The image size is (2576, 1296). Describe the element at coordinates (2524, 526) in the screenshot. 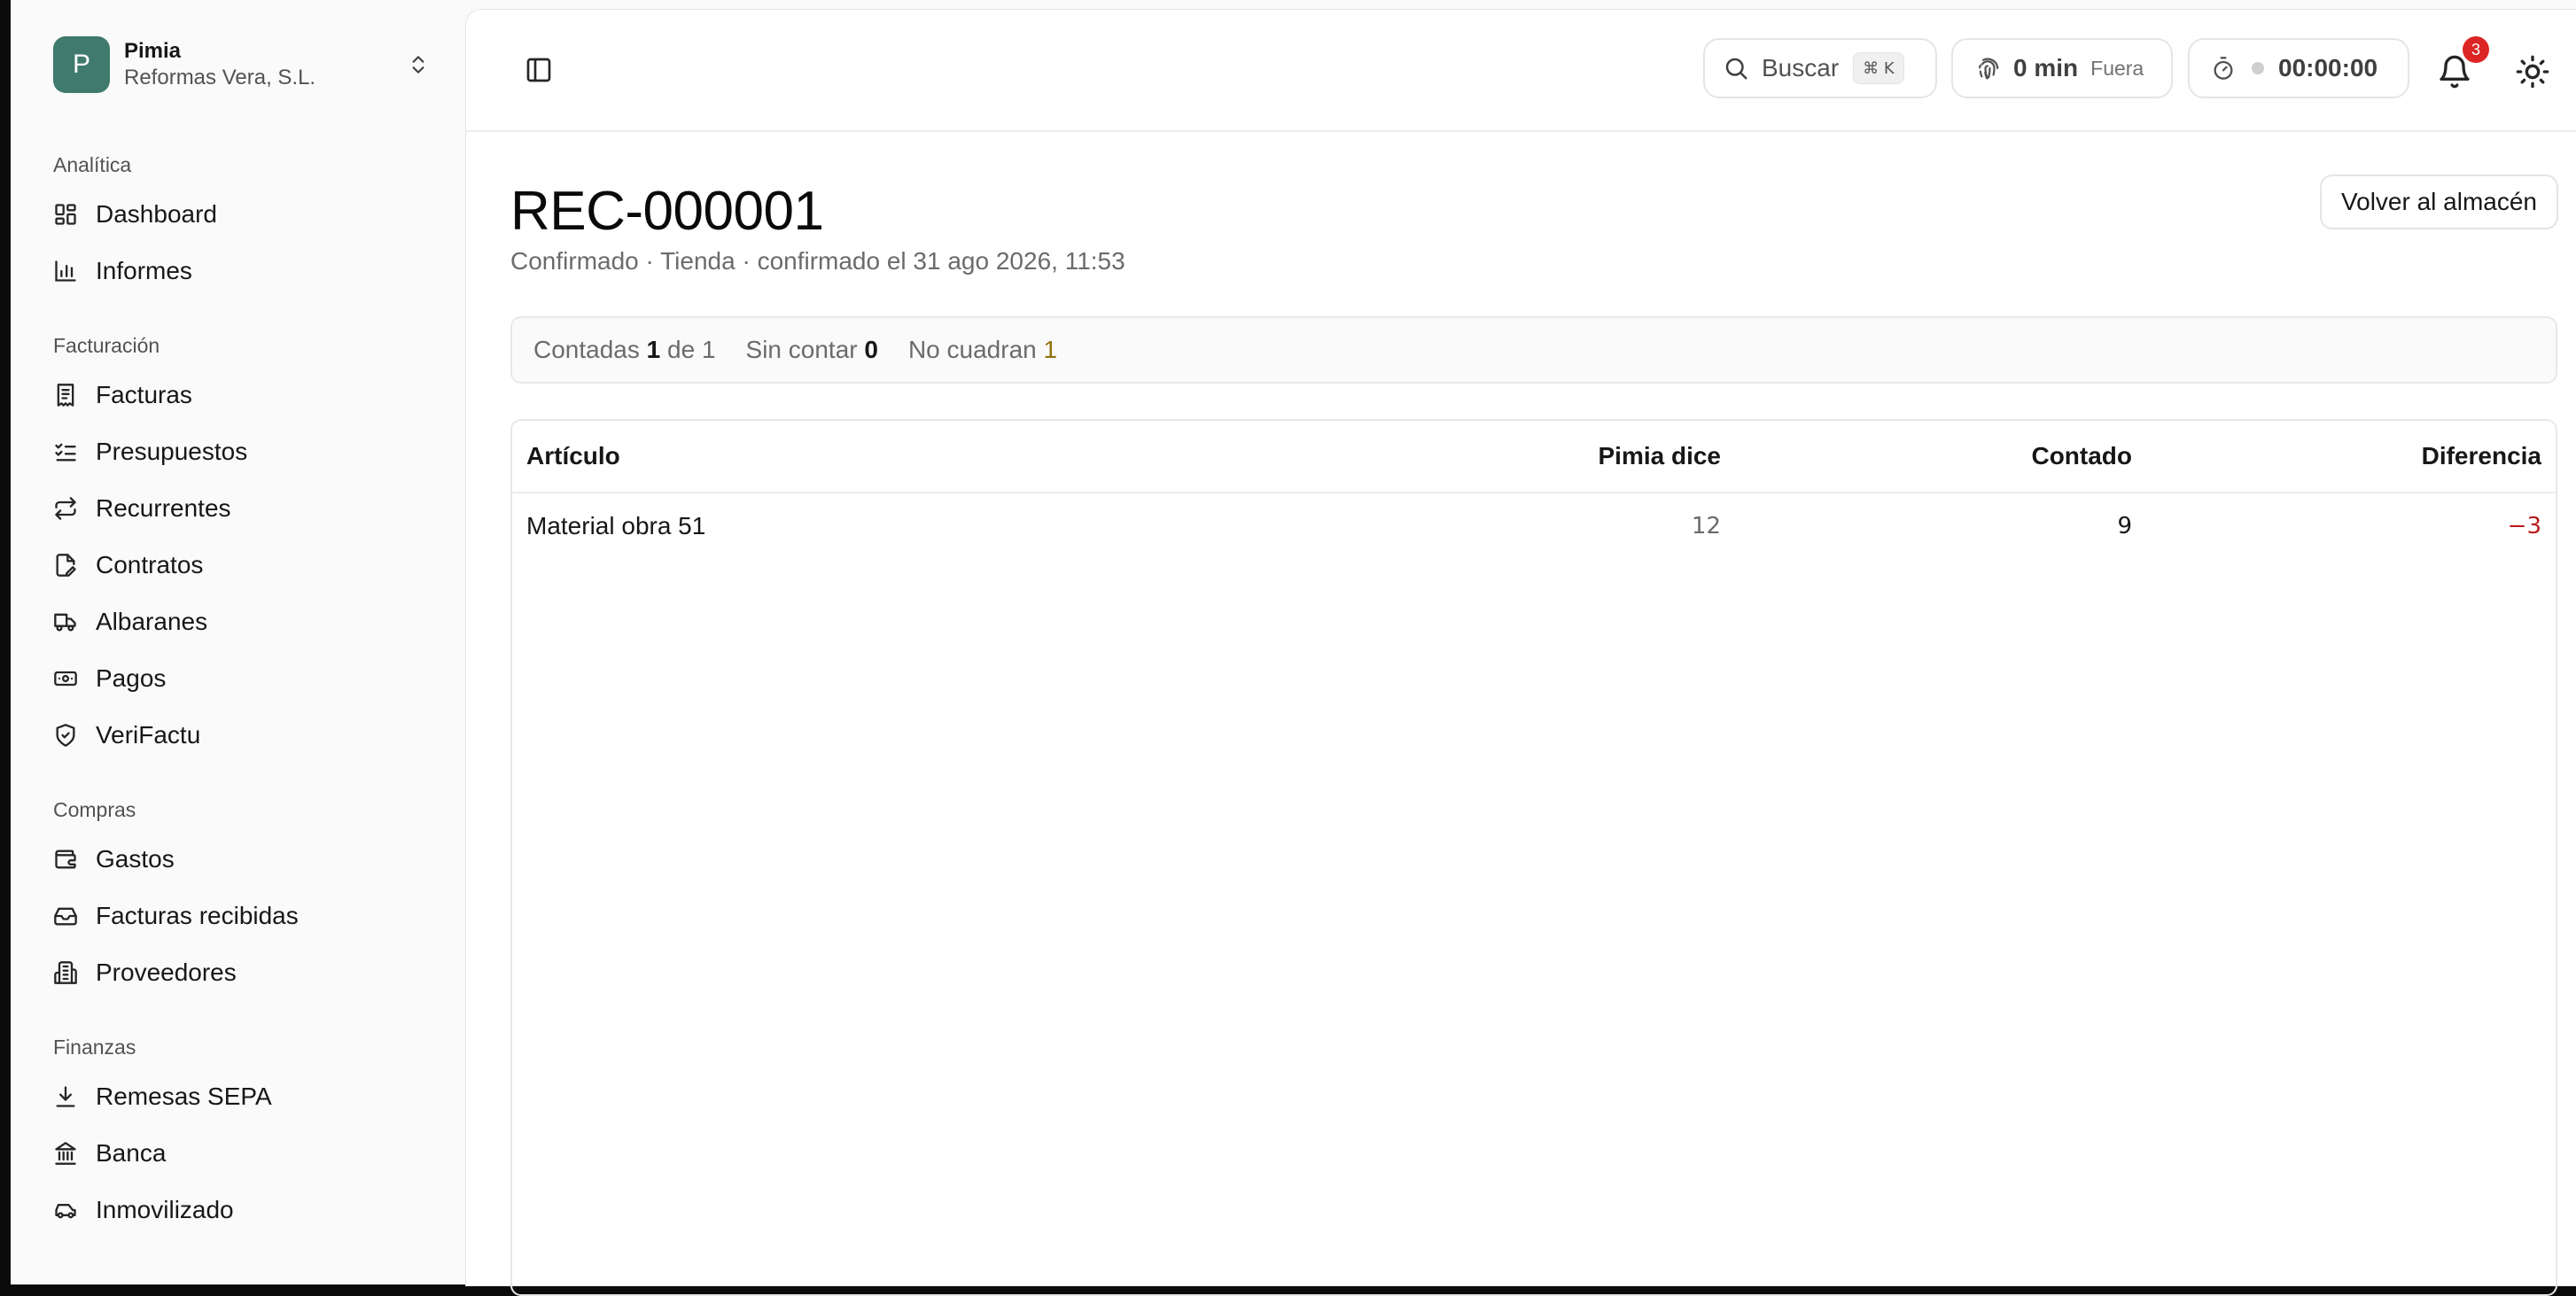

I see `cell-difference: −3` at that location.